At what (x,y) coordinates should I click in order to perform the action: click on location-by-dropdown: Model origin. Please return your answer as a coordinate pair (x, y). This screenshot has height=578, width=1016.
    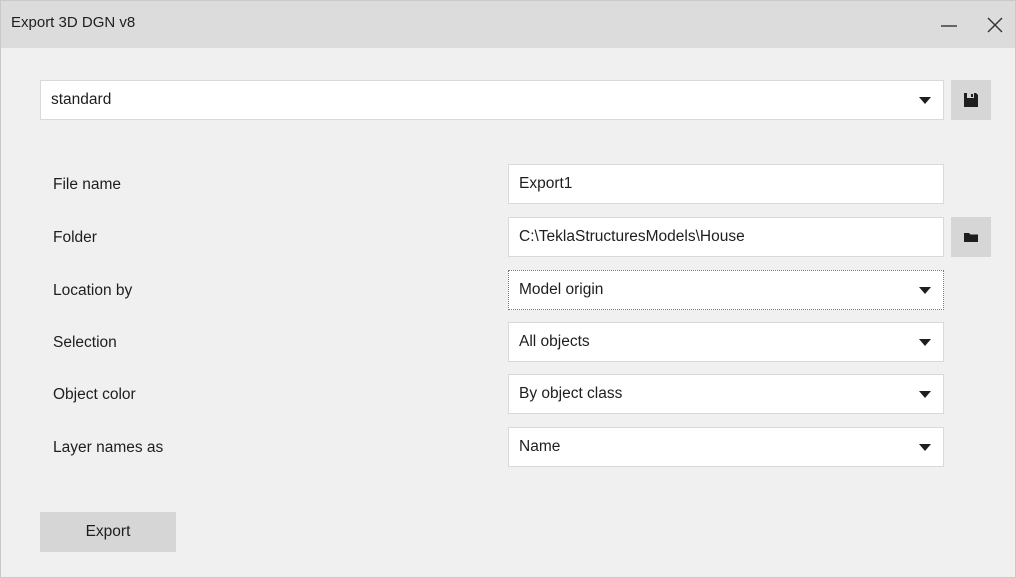
    Looking at the image, I should click on (726, 290).